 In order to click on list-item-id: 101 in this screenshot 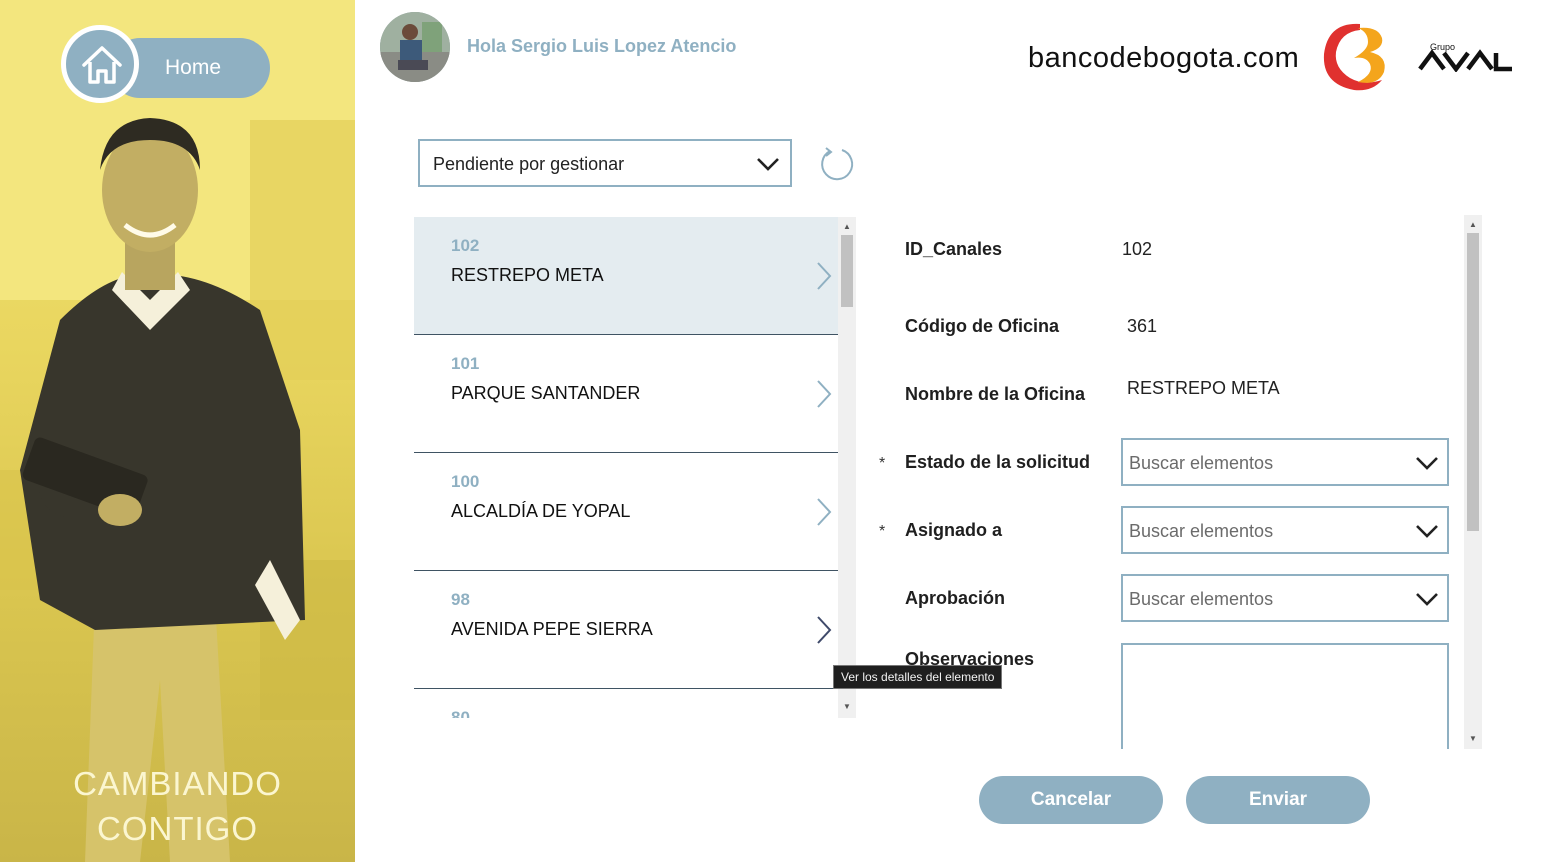, I will do `click(465, 363)`.